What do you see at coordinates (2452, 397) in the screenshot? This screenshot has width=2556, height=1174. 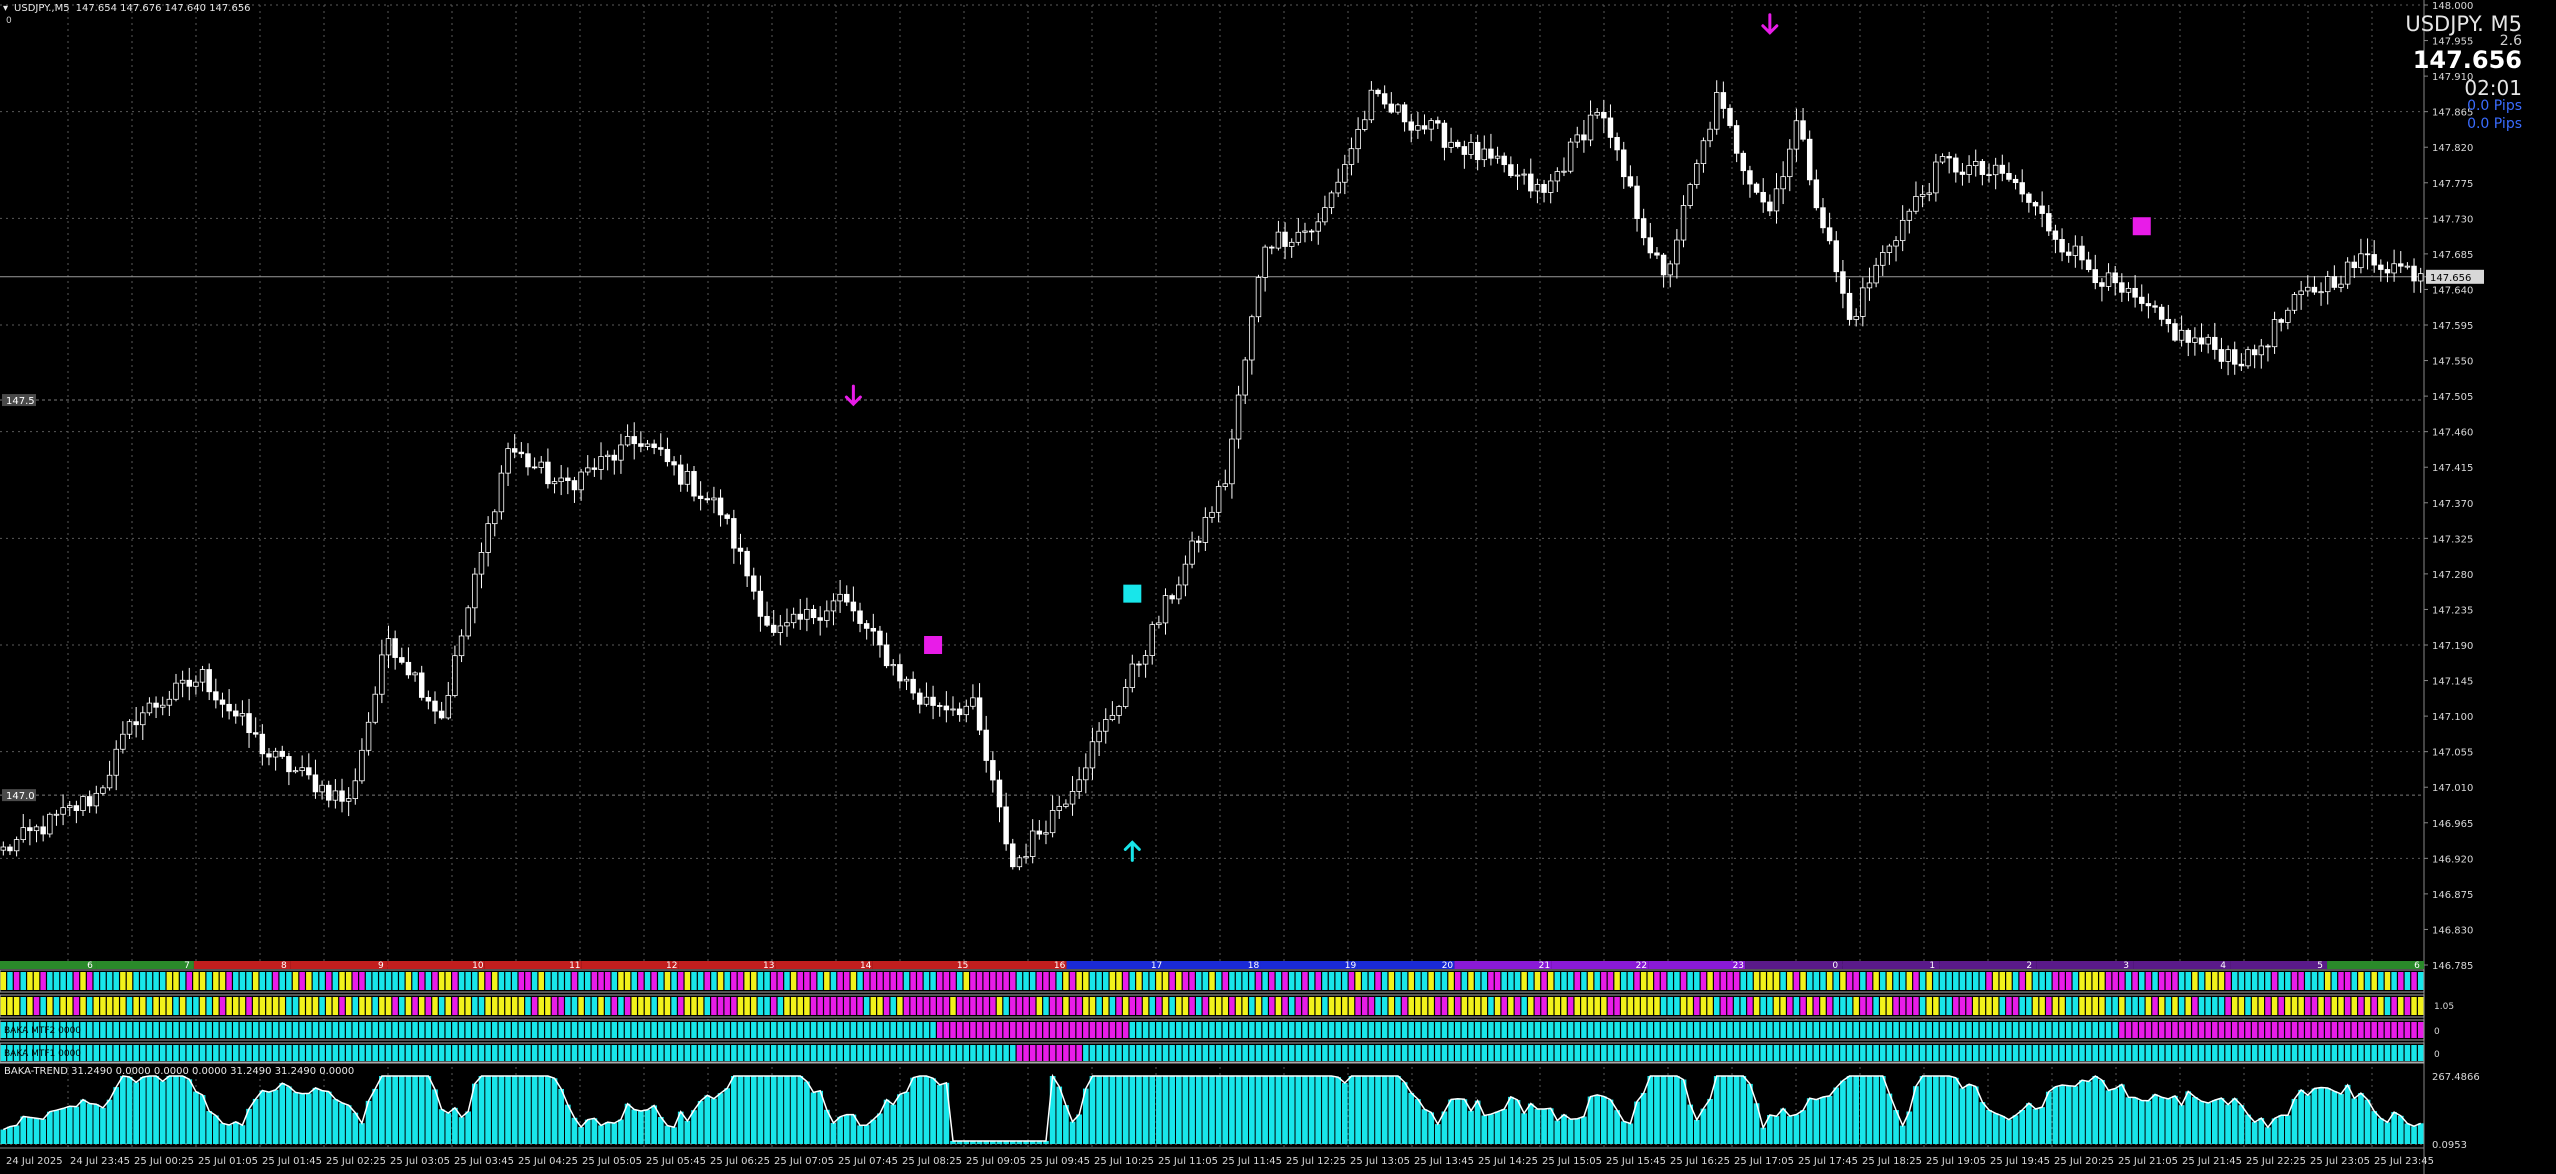 I see `price-tick-label: 147.505` at bounding box center [2452, 397].